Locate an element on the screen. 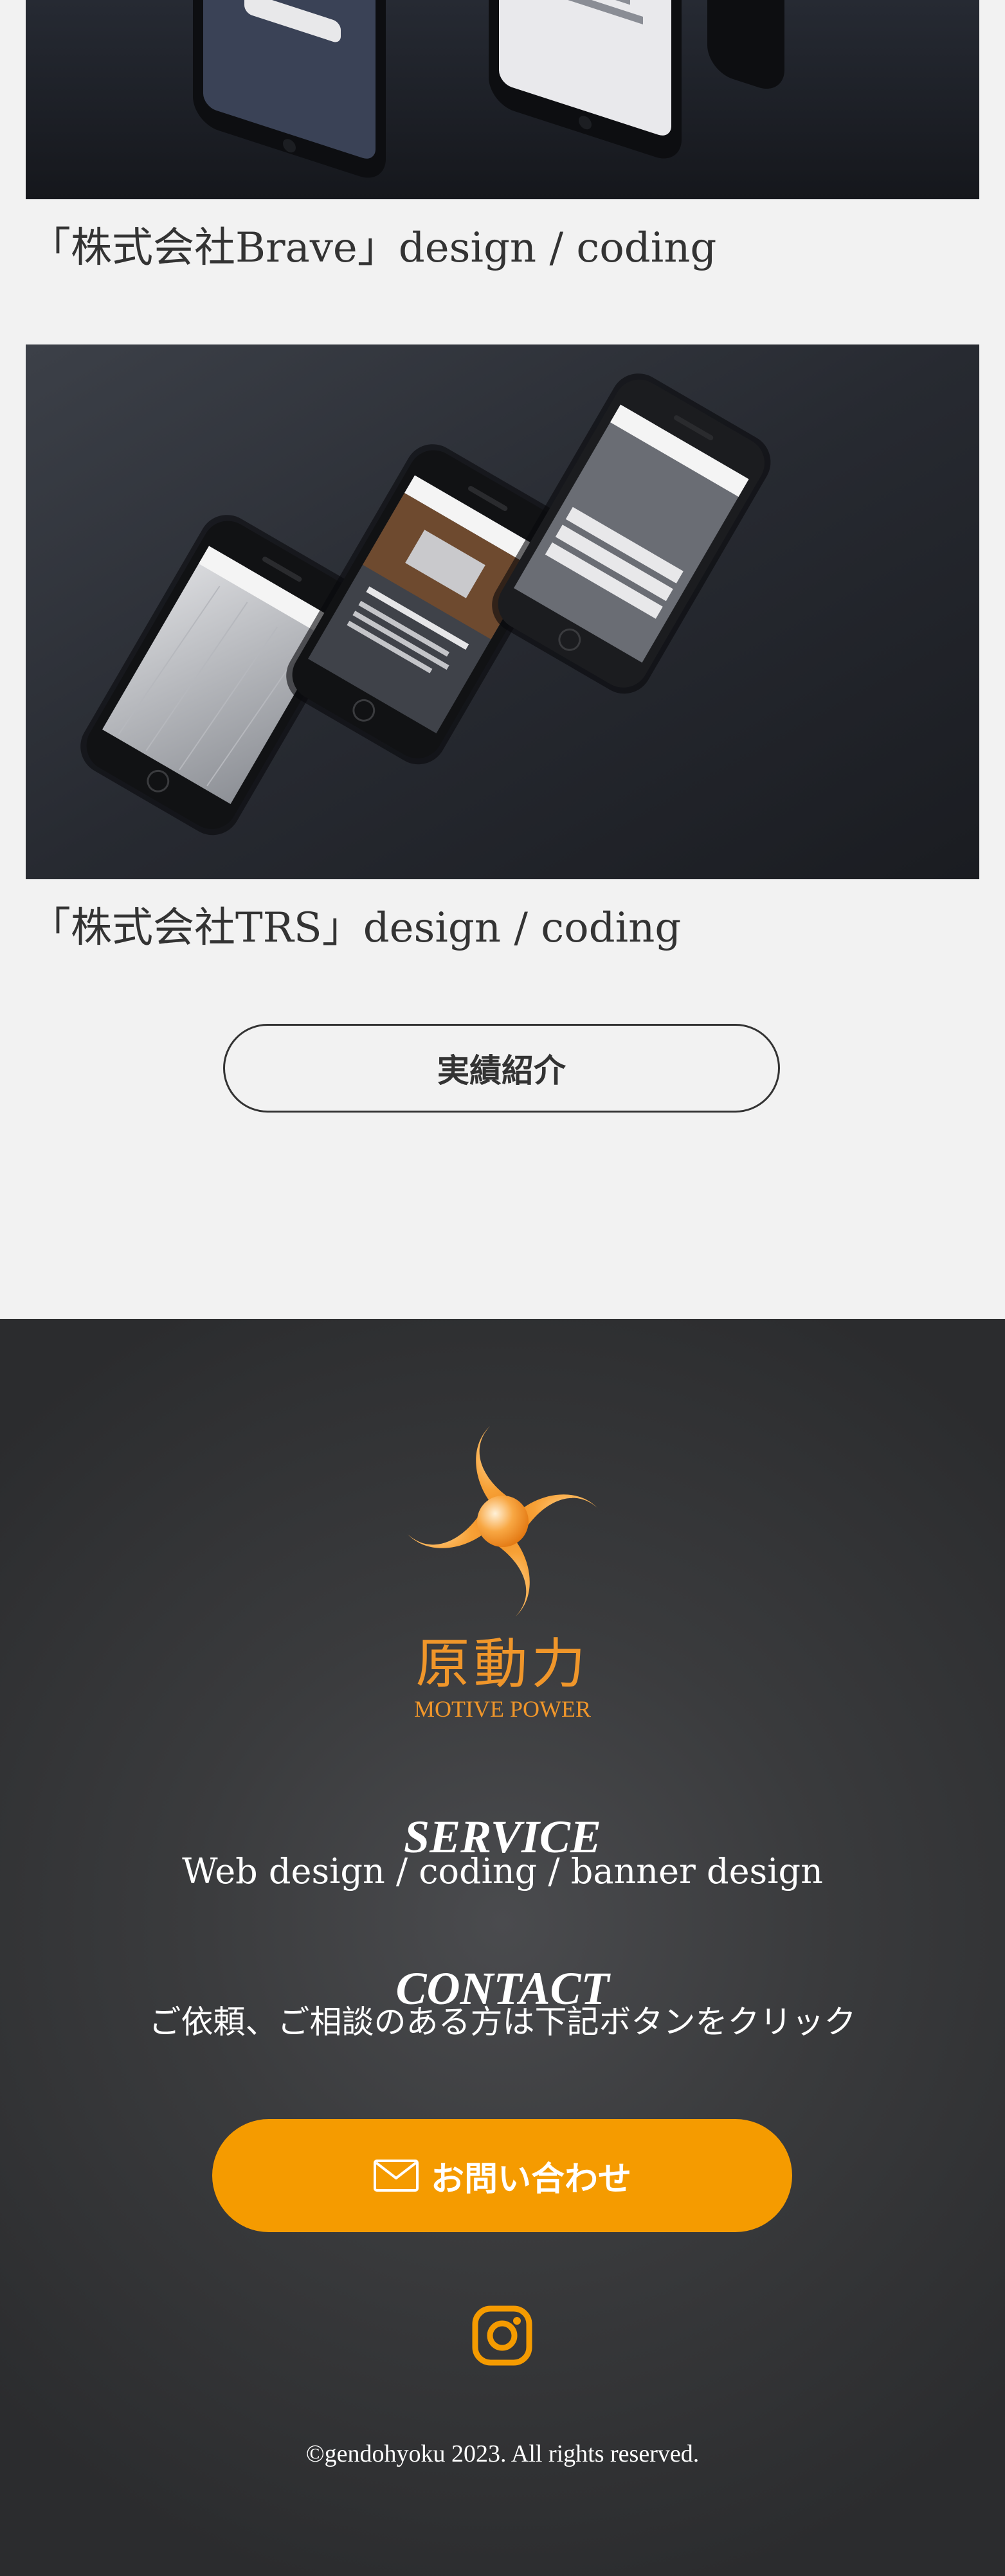 The height and width of the screenshot is (2576, 1005). logo: 原動力 MOTIVE POWER is located at coordinates (502, 1589).